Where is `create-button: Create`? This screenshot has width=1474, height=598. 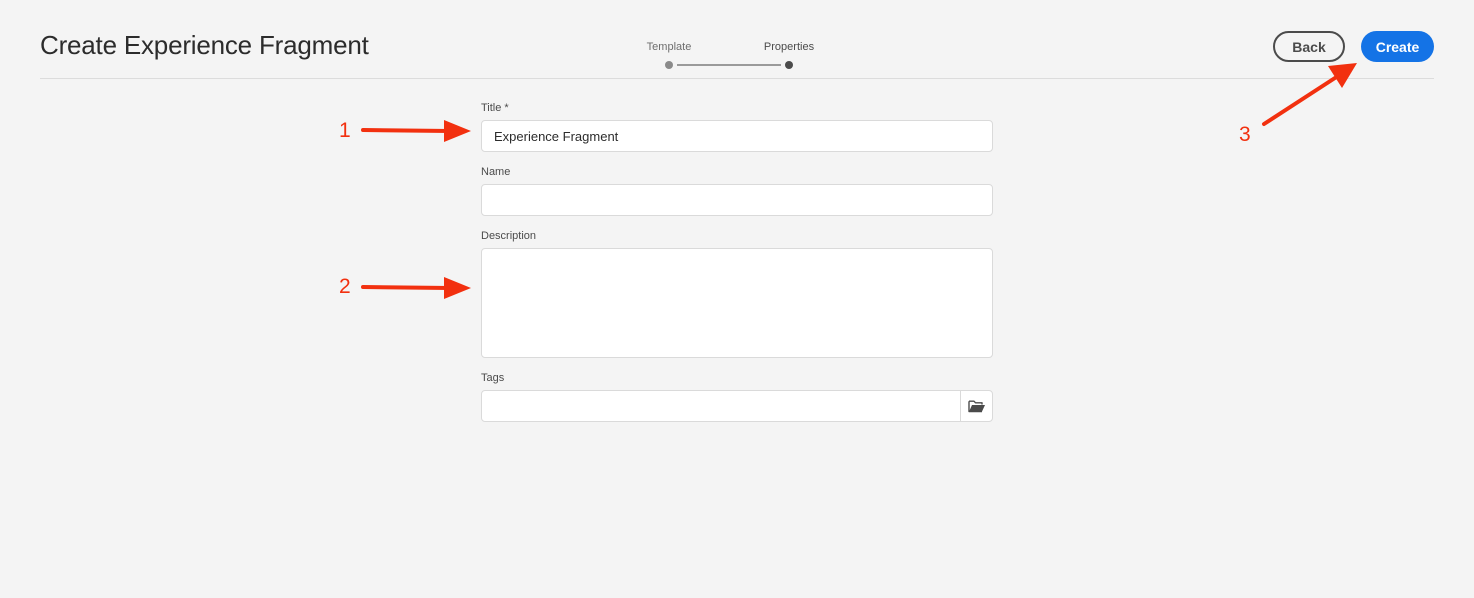
create-button: Create is located at coordinates (1397, 46).